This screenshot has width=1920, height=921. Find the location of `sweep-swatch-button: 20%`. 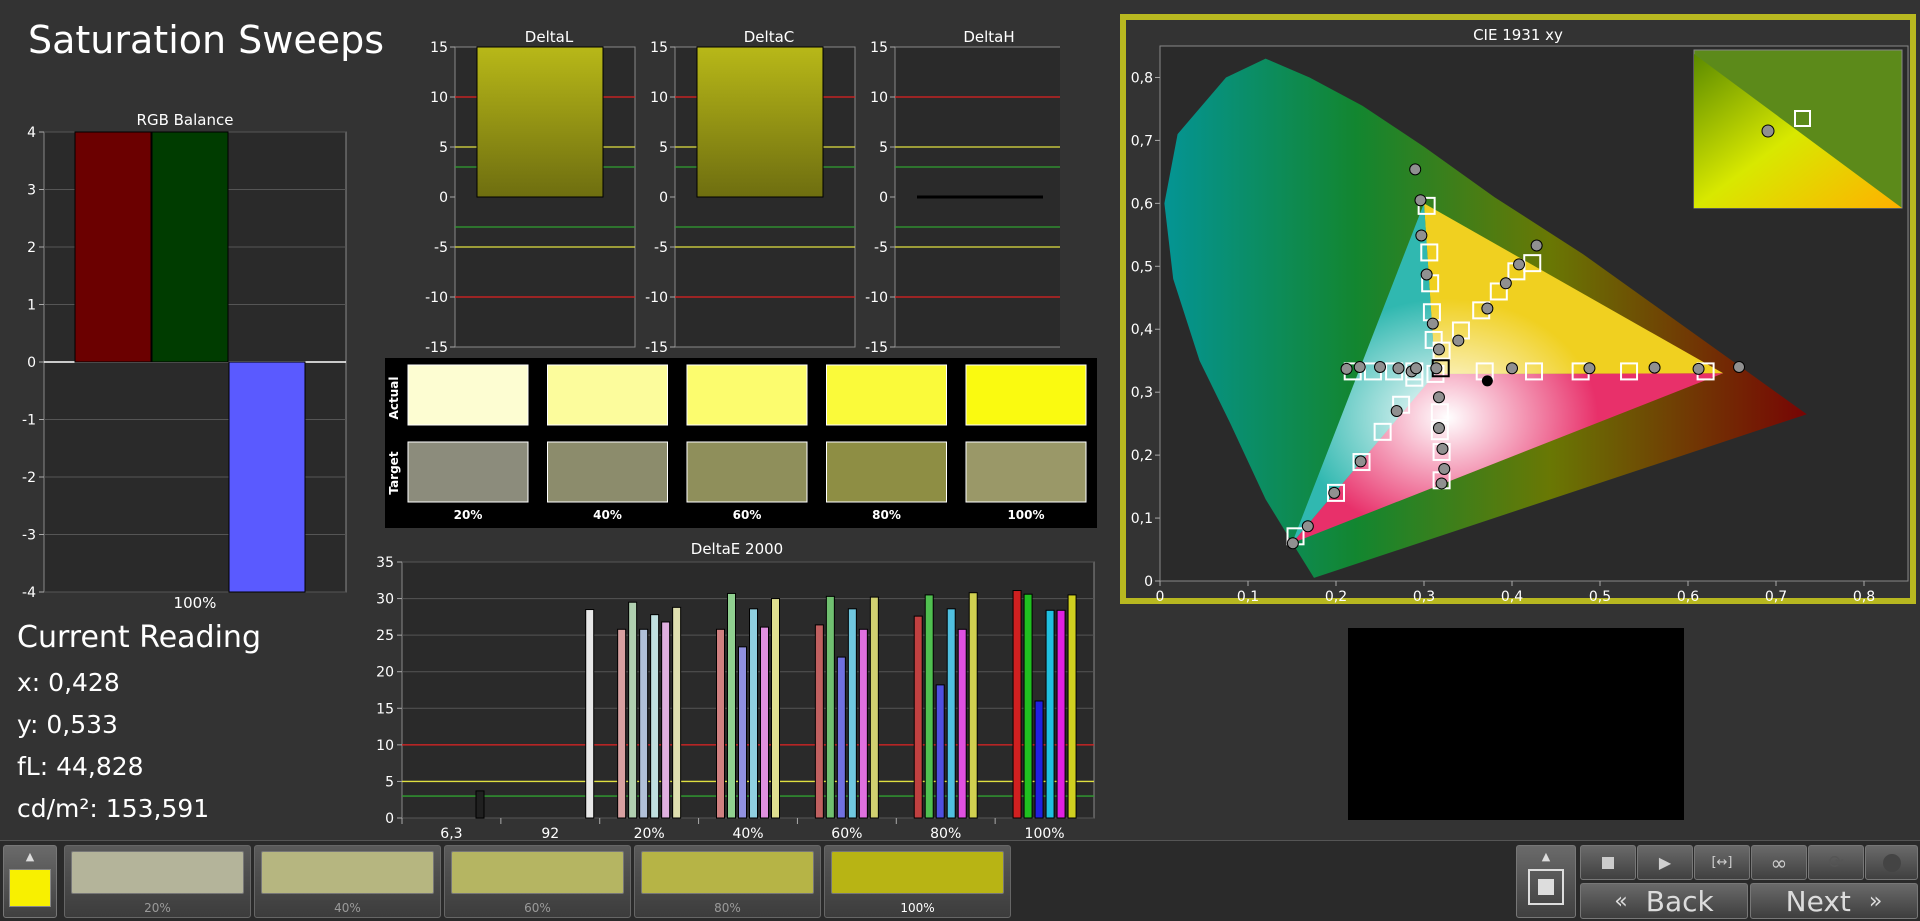

sweep-swatch-button: 20% is located at coordinates (157, 881).